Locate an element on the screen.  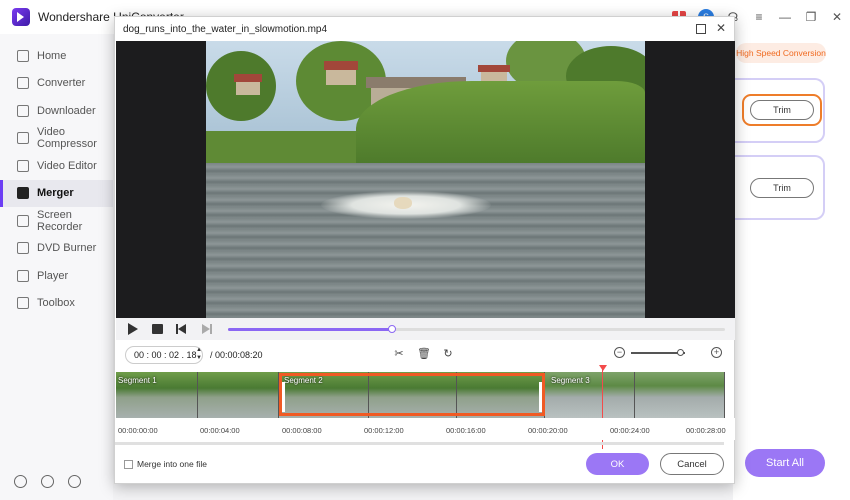
sidebar-item-downloader: Downloader is located at coordinates (56, 111).